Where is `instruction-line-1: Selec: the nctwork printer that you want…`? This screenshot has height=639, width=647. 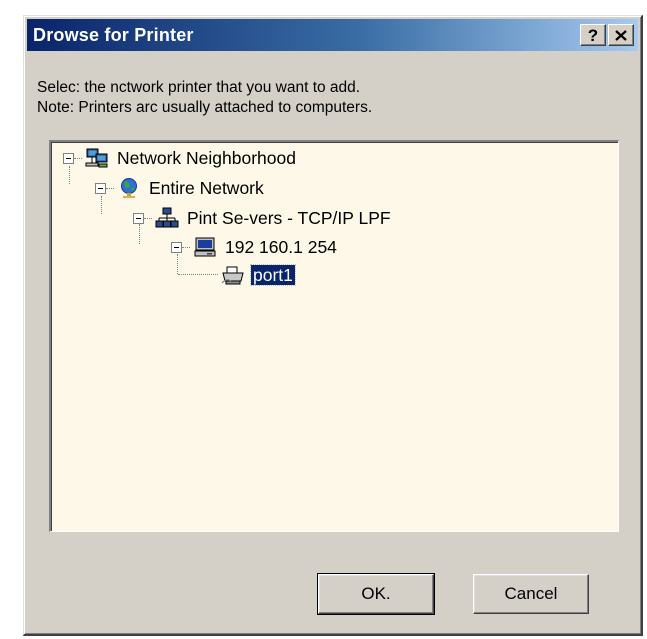 instruction-line-1: Selec: the nctwork printer that you want… is located at coordinates (199, 87).